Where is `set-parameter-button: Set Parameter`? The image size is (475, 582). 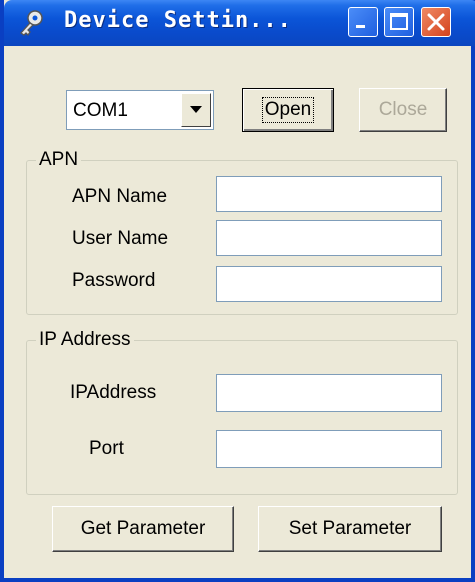 set-parameter-button: Set Parameter is located at coordinates (350, 529).